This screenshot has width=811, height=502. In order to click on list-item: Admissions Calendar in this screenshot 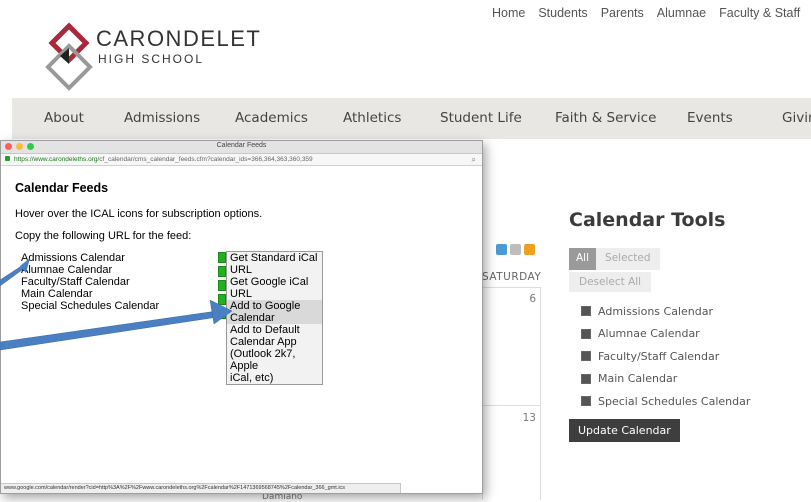, I will do `click(665, 311)`.